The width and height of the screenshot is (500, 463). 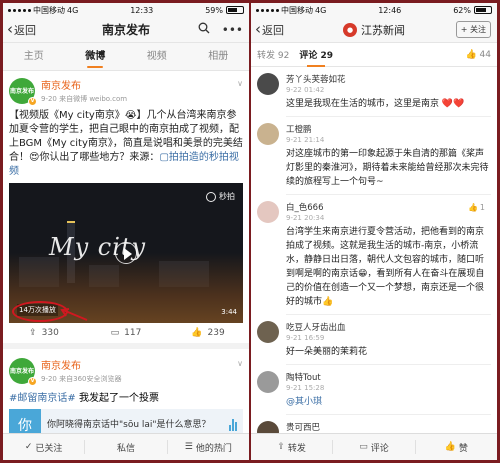 I want to click on comment-time: 9-21 21:14, so click(x=305, y=140).